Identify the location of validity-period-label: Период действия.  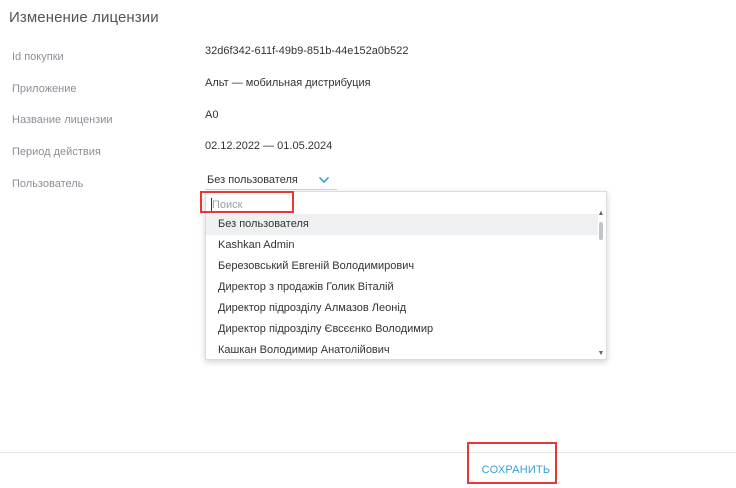
(56, 152).